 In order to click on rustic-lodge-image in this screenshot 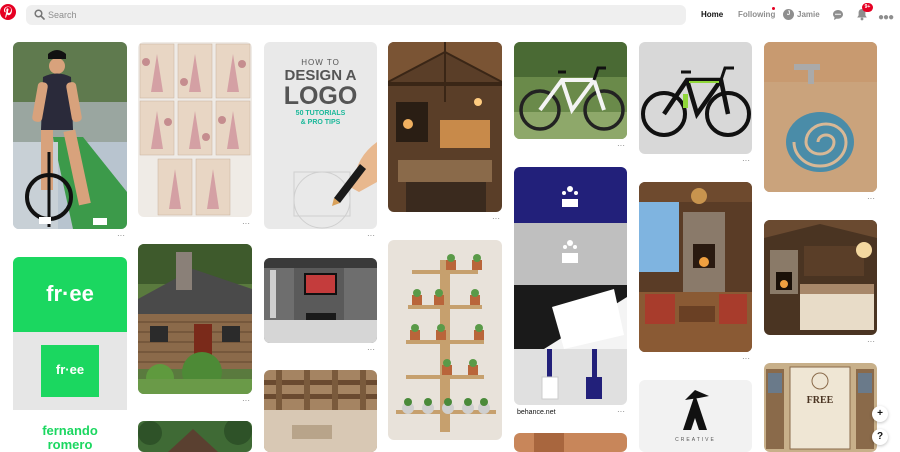, I will do `click(445, 127)`.